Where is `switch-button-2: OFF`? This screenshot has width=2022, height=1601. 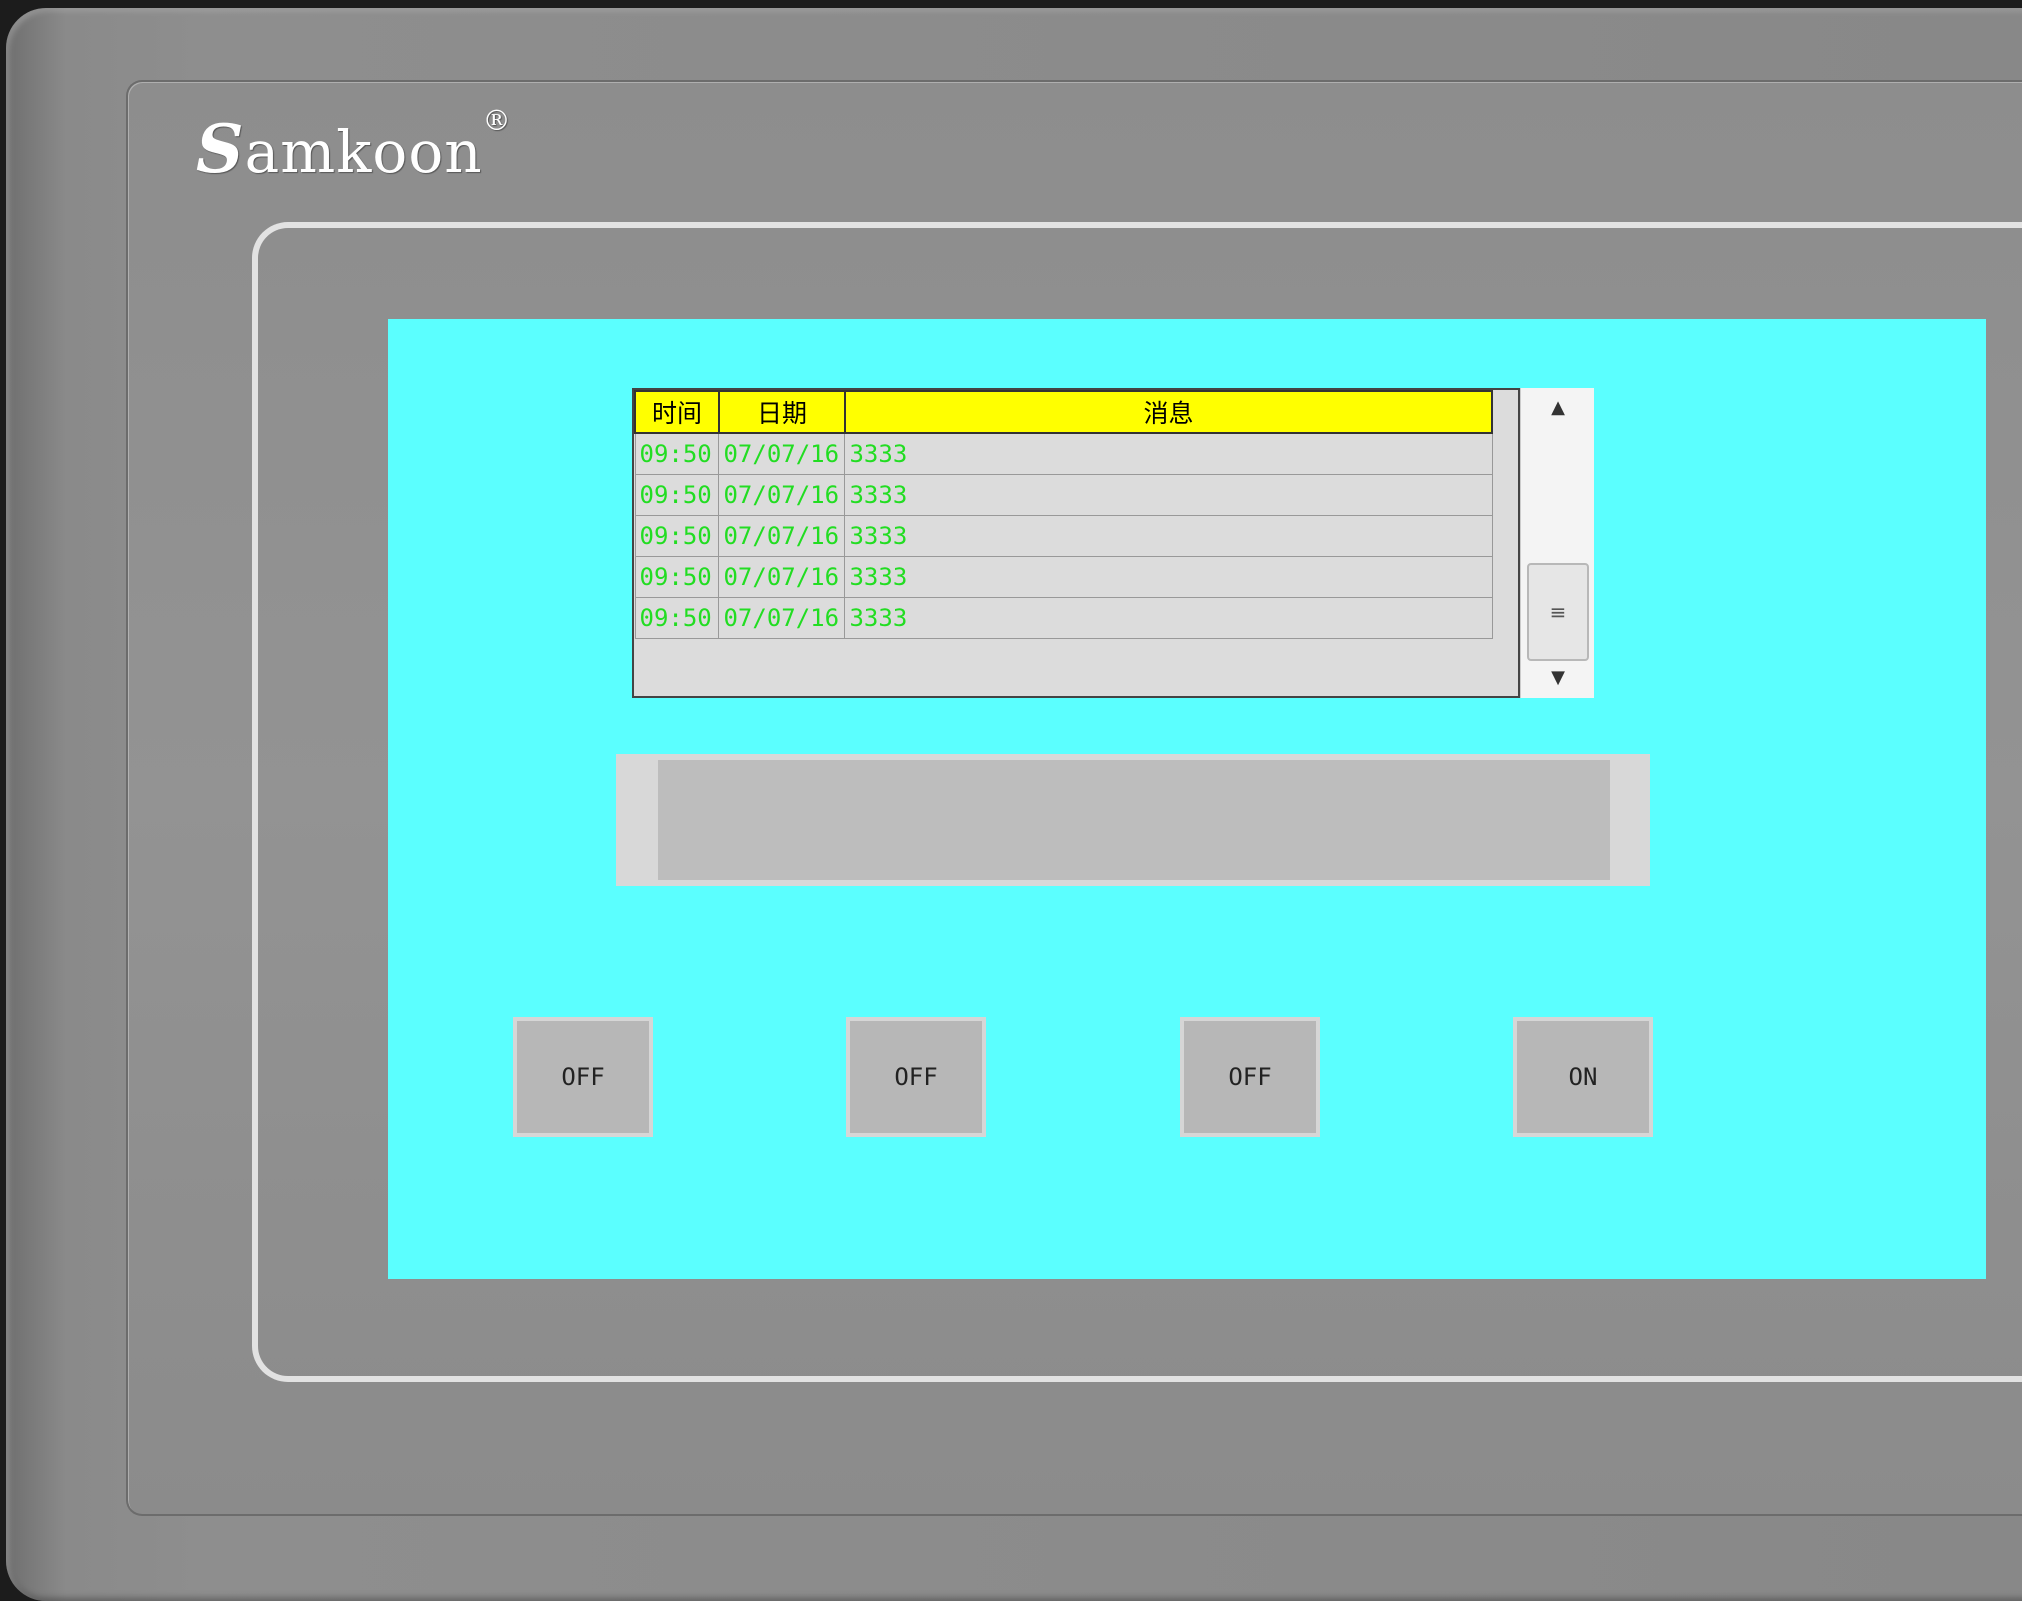
switch-button-2: OFF is located at coordinates (916, 1077).